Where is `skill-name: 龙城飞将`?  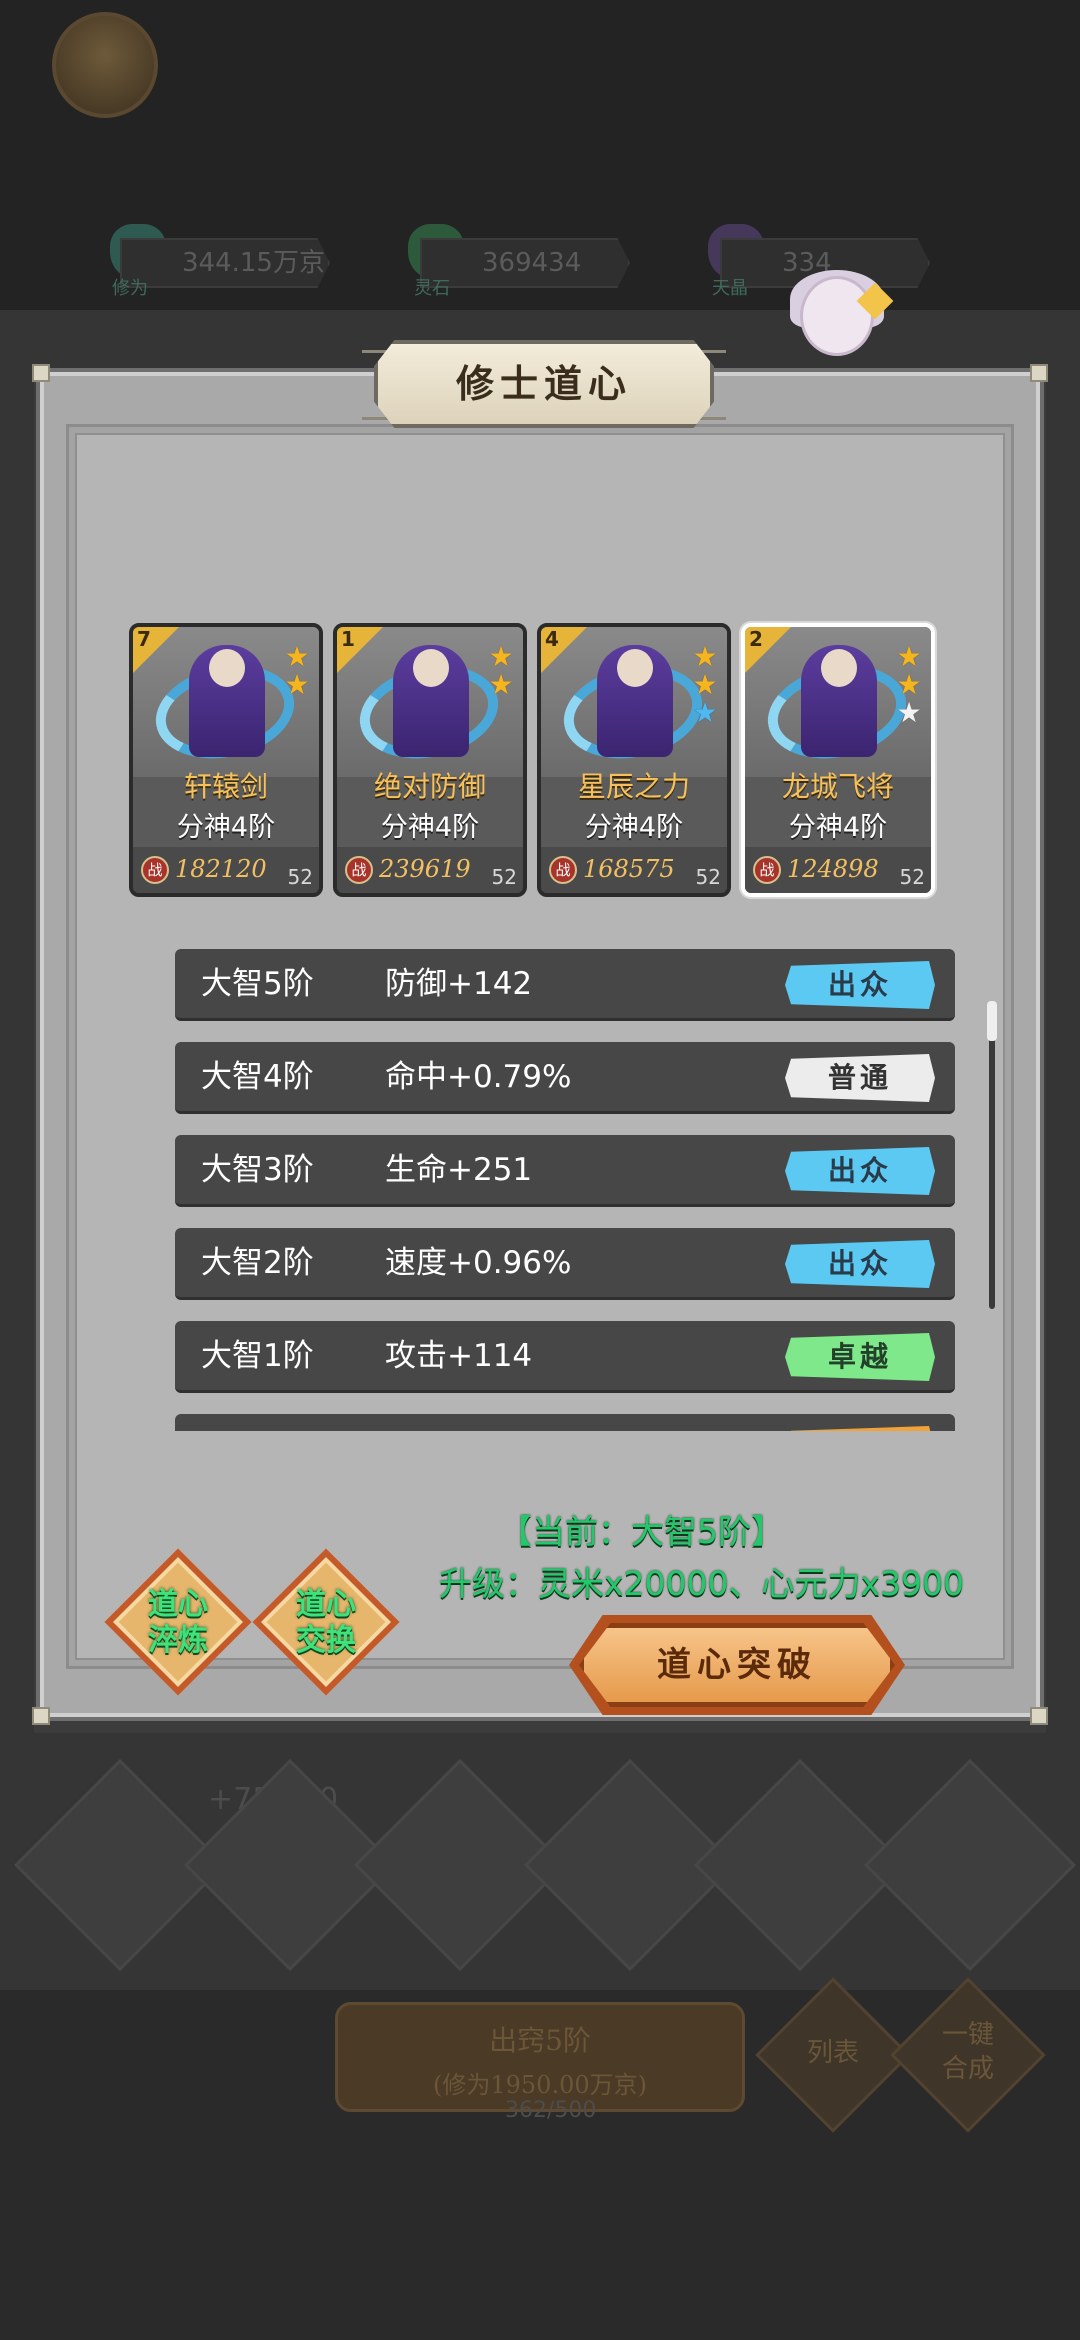 skill-name: 龙城飞将 is located at coordinates (837, 786).